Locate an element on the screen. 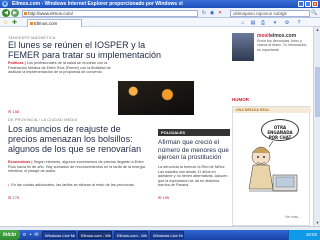  forward-button: ▶ is located at coordinates (15, 13).